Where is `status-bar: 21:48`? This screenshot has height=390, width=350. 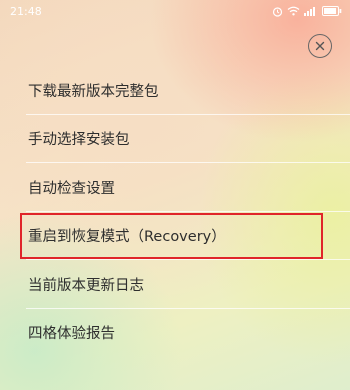 status-bar: 21:48 is located at coordinates (175, 11).